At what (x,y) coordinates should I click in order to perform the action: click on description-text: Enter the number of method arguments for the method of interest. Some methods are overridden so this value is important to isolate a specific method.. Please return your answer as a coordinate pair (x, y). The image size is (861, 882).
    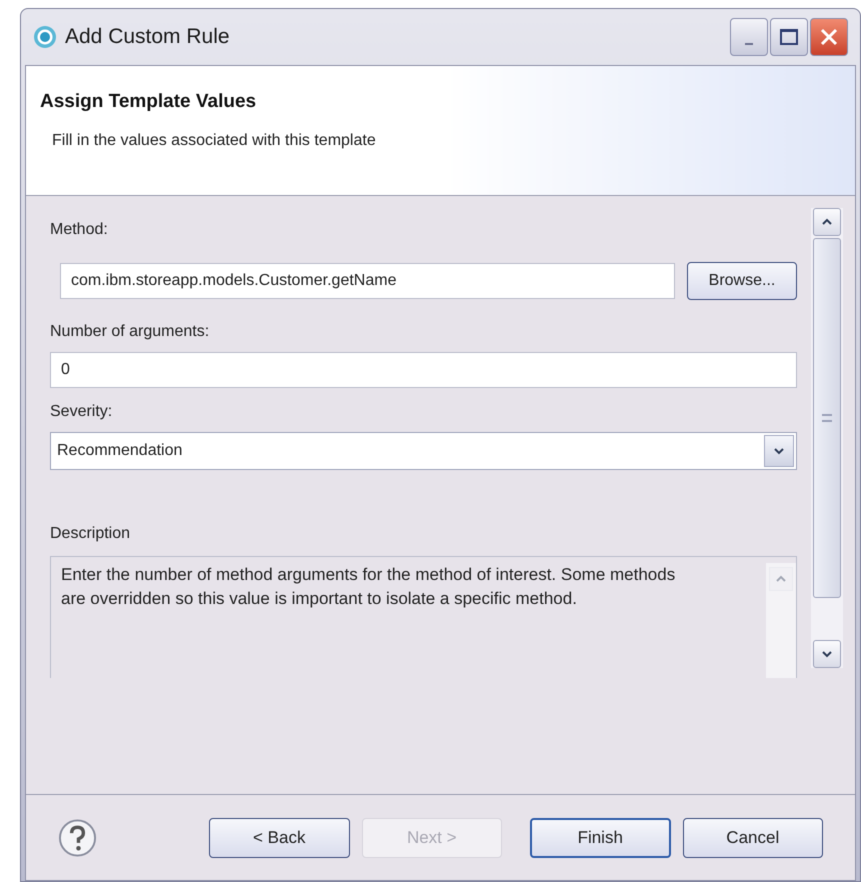
    Looking at the image, I should click on (368, 587).